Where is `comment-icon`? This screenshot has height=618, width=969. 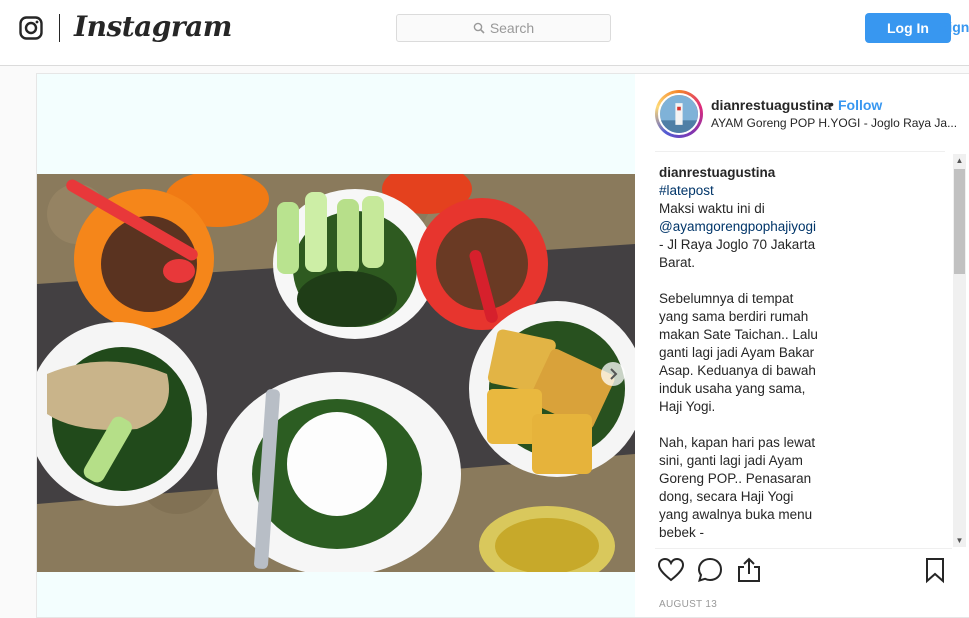
comment-icon is located at coordinates (710, 570).